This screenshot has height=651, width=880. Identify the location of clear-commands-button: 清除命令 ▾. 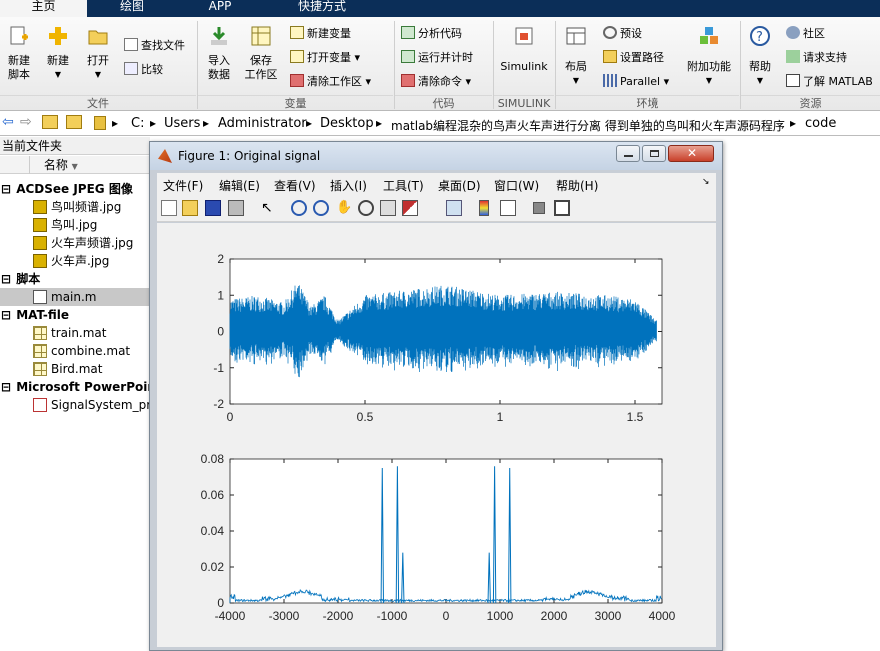
(436, 81).